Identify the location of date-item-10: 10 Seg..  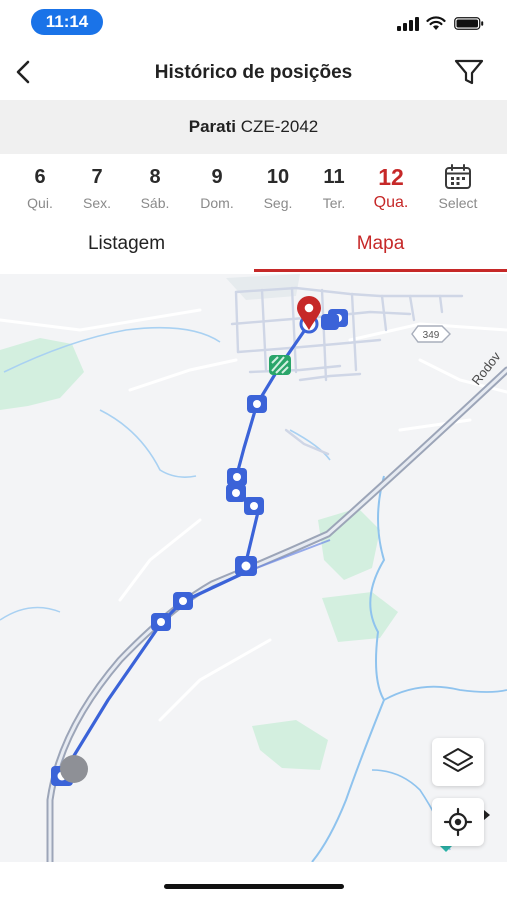
(278, 187).